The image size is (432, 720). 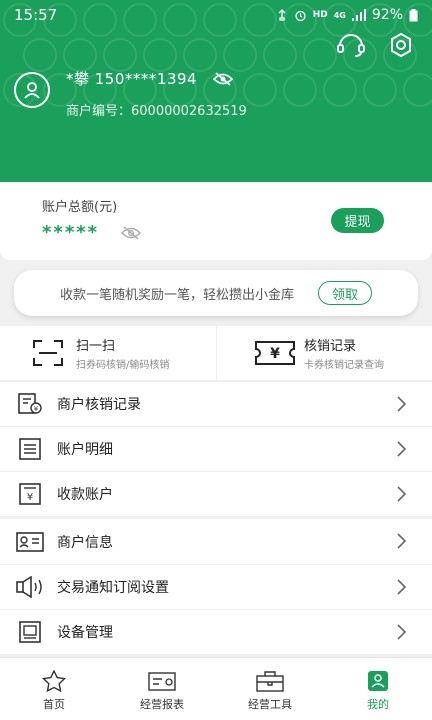 What do you see at coordinates (345, 293) in the screenshot?
I see `claim-button: 领取` at bounding box center [345, 293].